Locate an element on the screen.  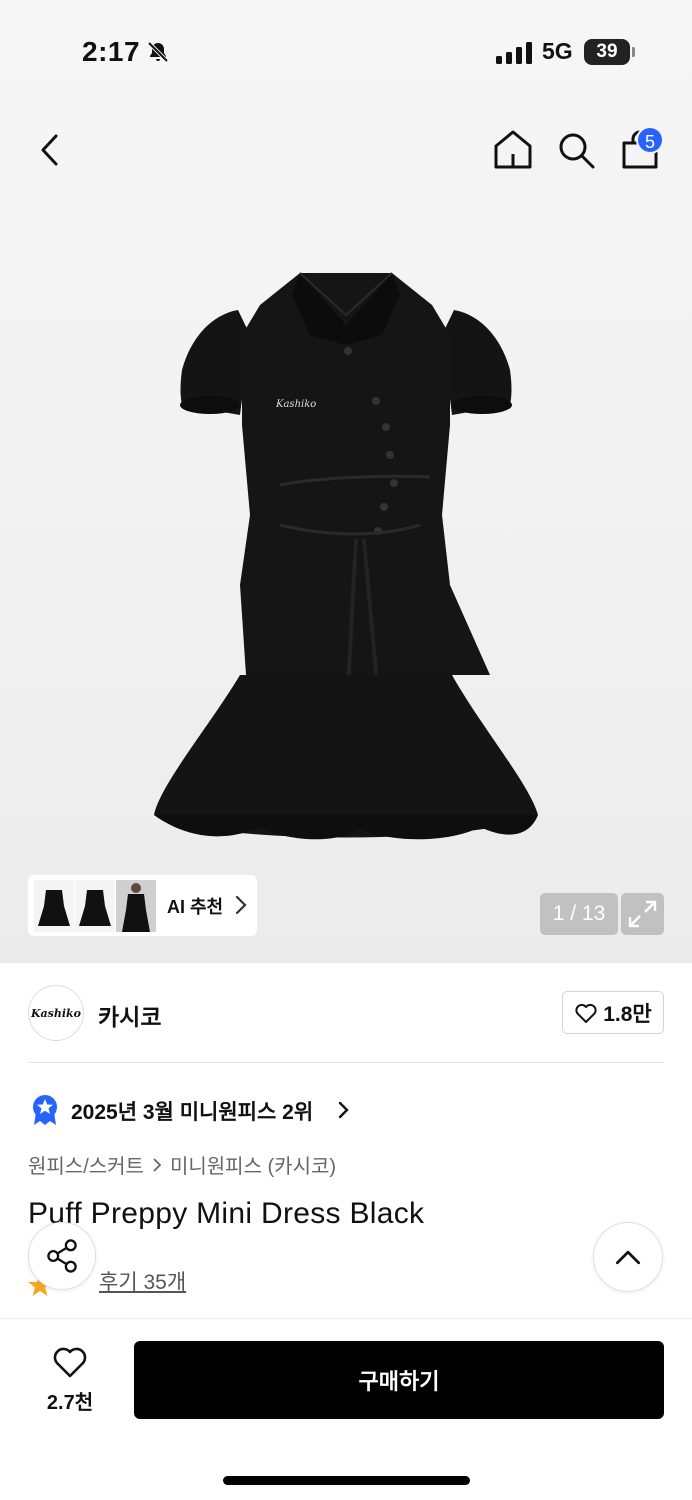
ai-recommend-chip: AI 추천 is located at coordinates (142, 905).